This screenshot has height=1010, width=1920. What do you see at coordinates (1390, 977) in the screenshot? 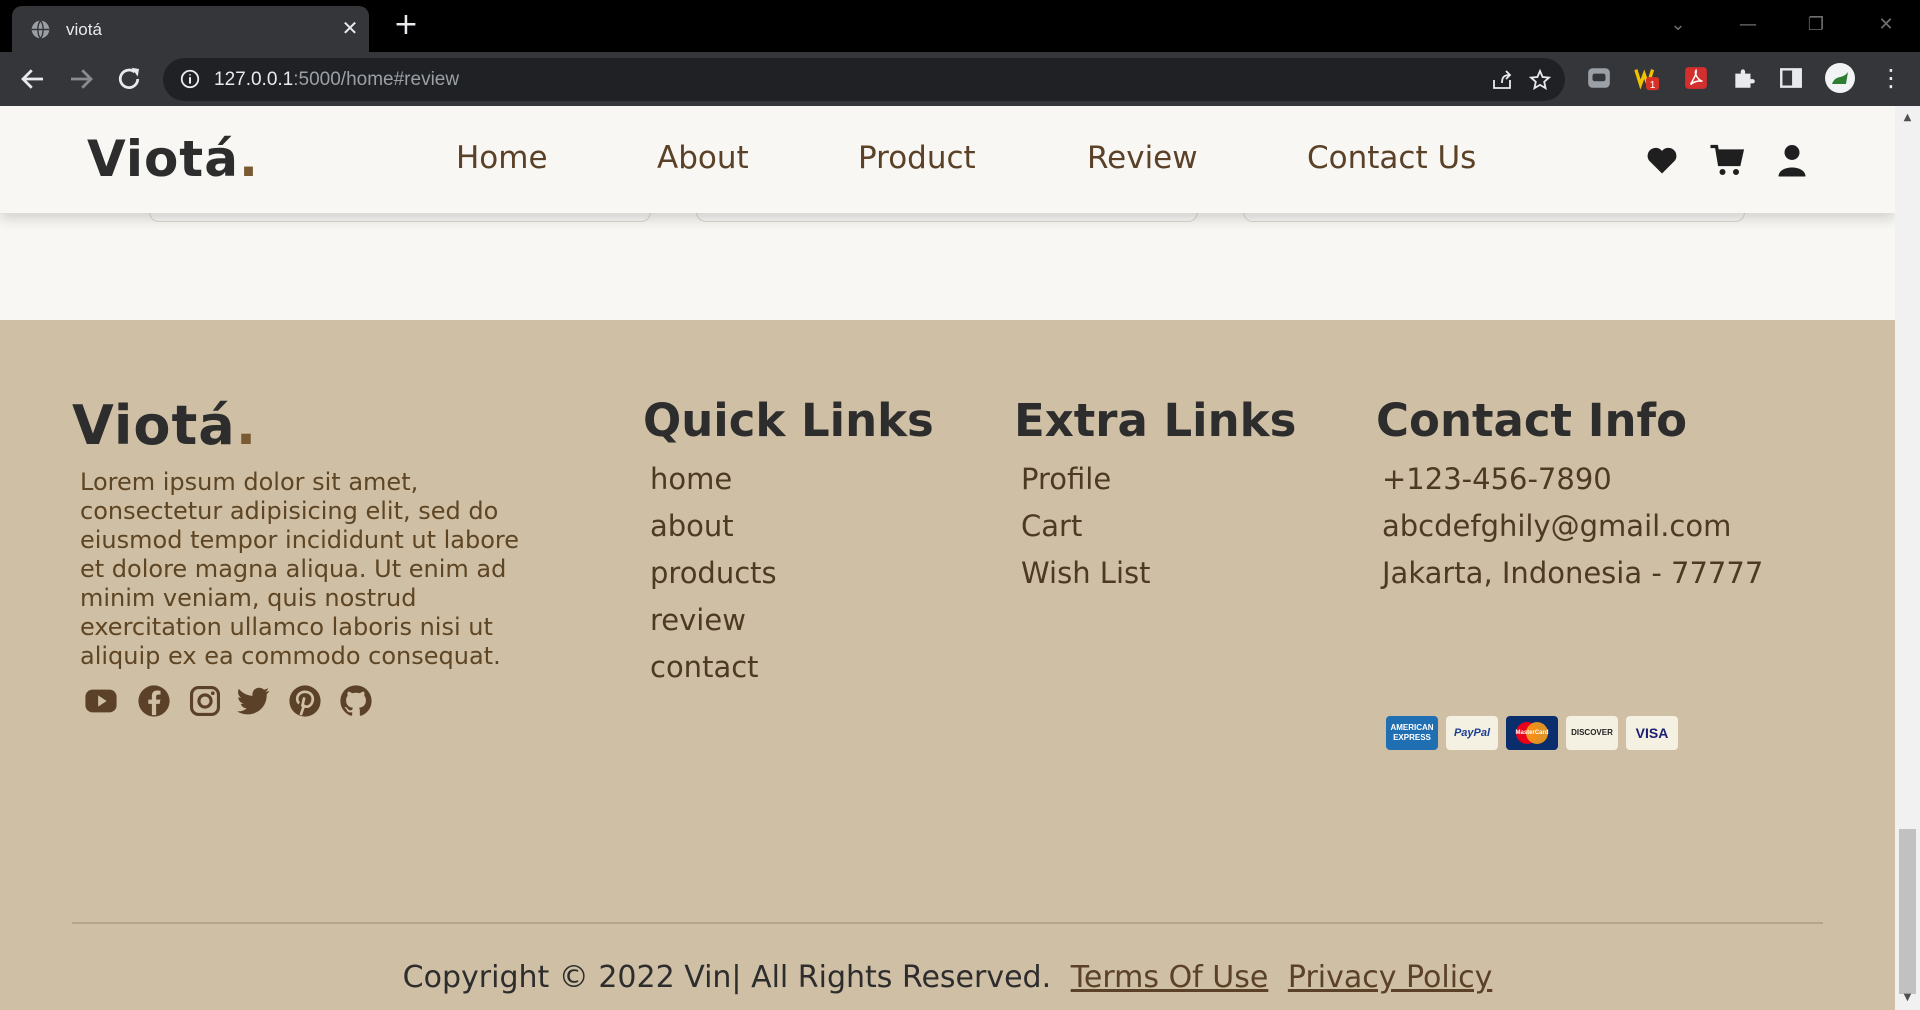
I see `privacy-policy-link: Privacy Policy` at bounding box center [1390, 977].